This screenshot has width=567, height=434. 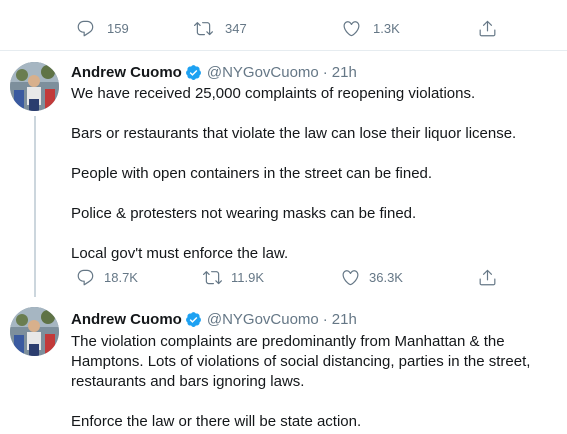 I want to click on reply-button: 159, so click(x=102, y=28).